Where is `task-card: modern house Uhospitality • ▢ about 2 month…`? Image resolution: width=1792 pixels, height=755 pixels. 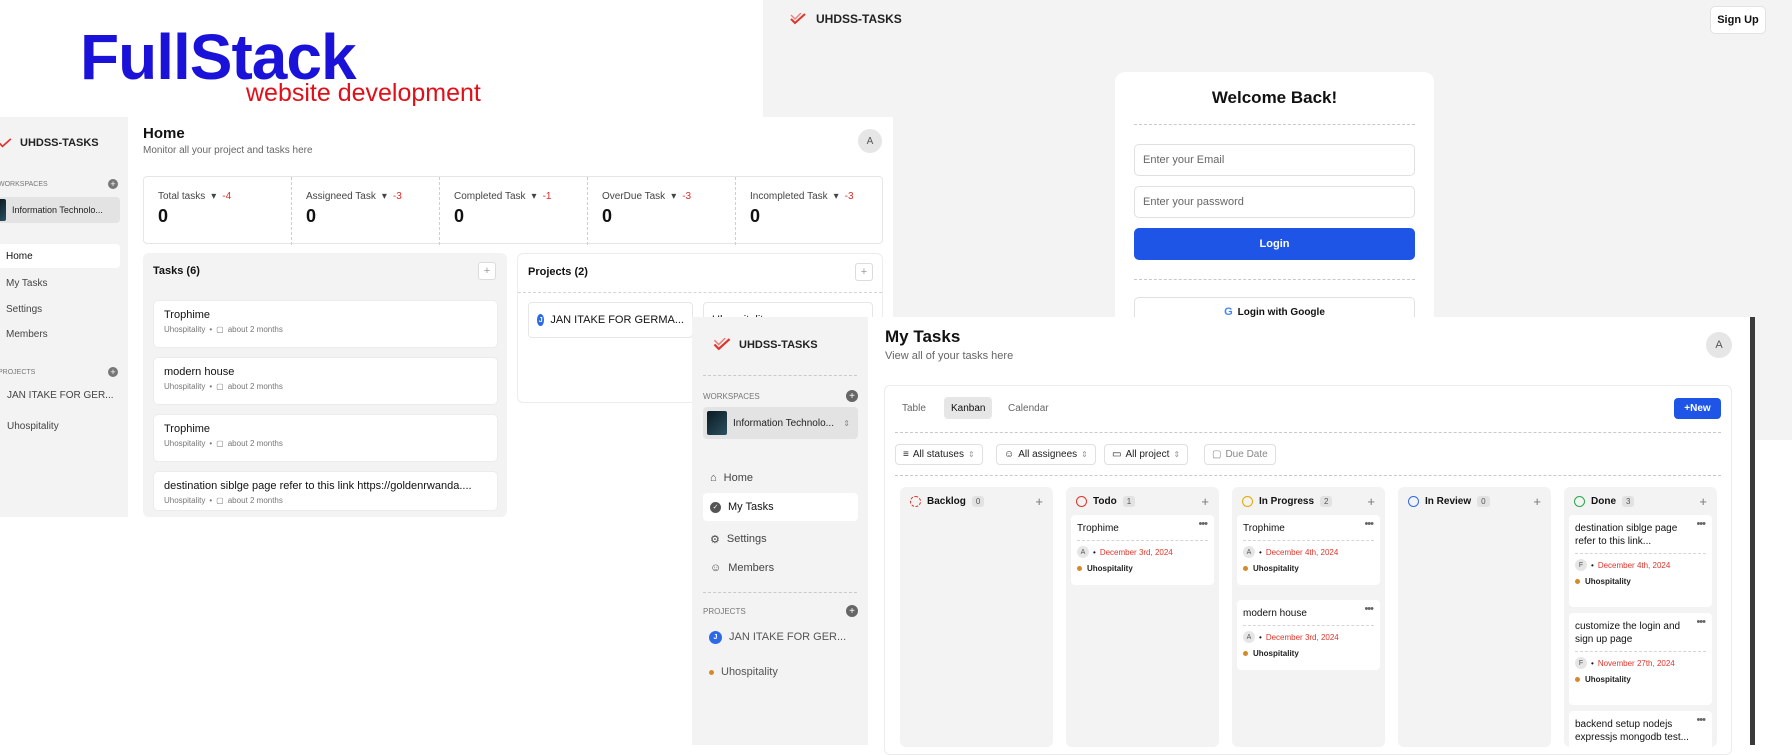
task-card: modern house Uhospitality • ▢ about 2 month… is located at coordinates (325, 381).